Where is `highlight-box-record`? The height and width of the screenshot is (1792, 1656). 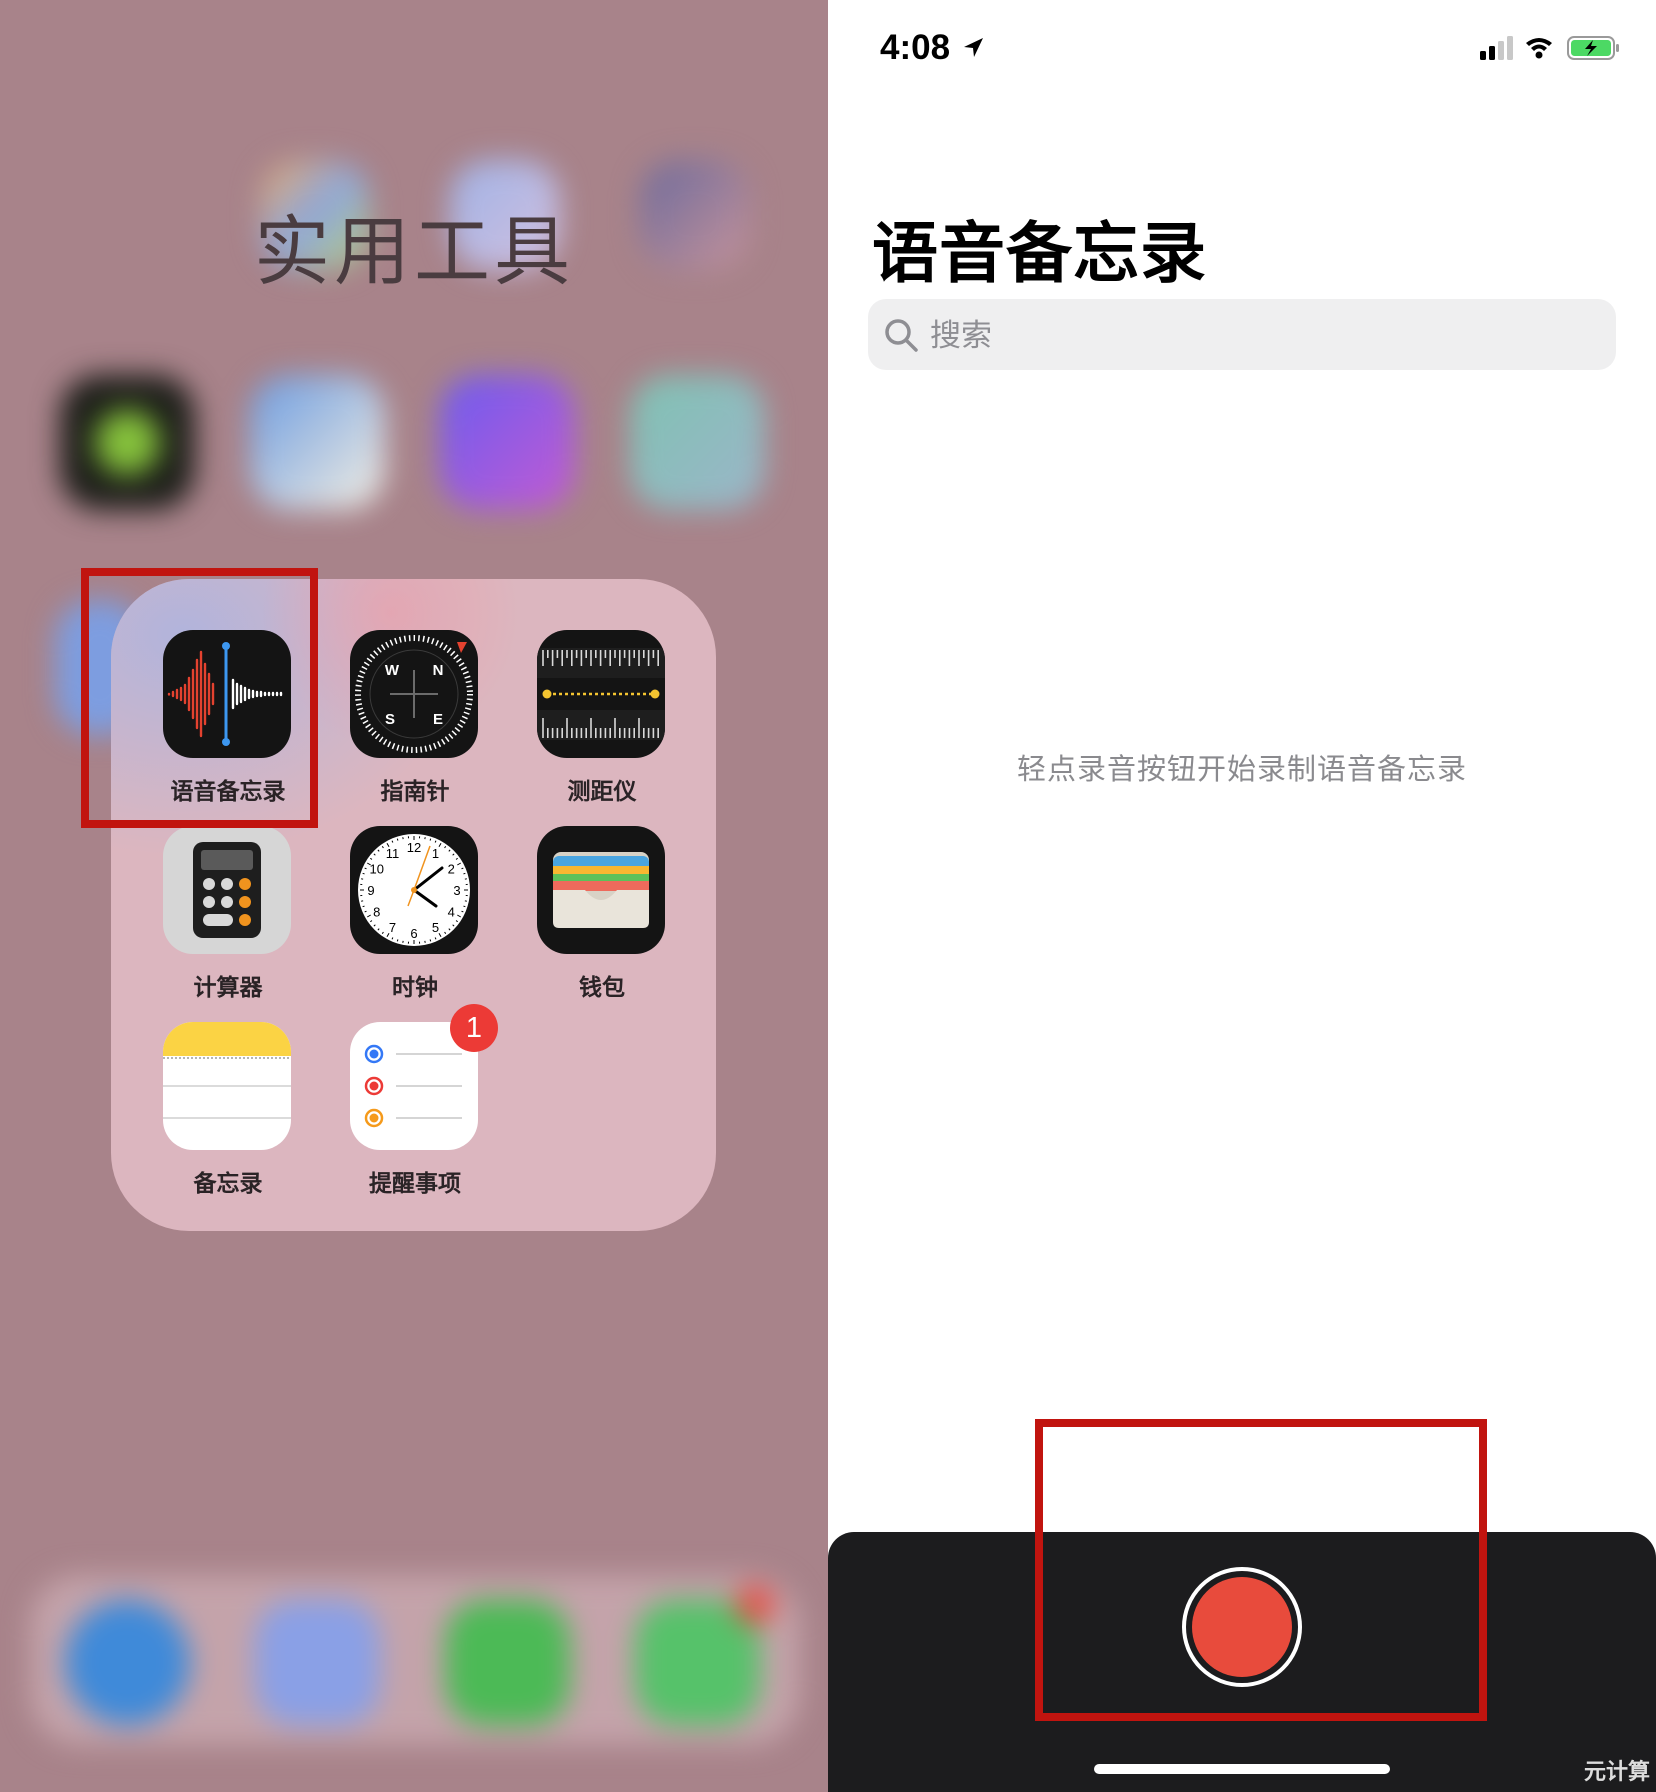 highlight-box-record is located at coordinates (1261, 1570).